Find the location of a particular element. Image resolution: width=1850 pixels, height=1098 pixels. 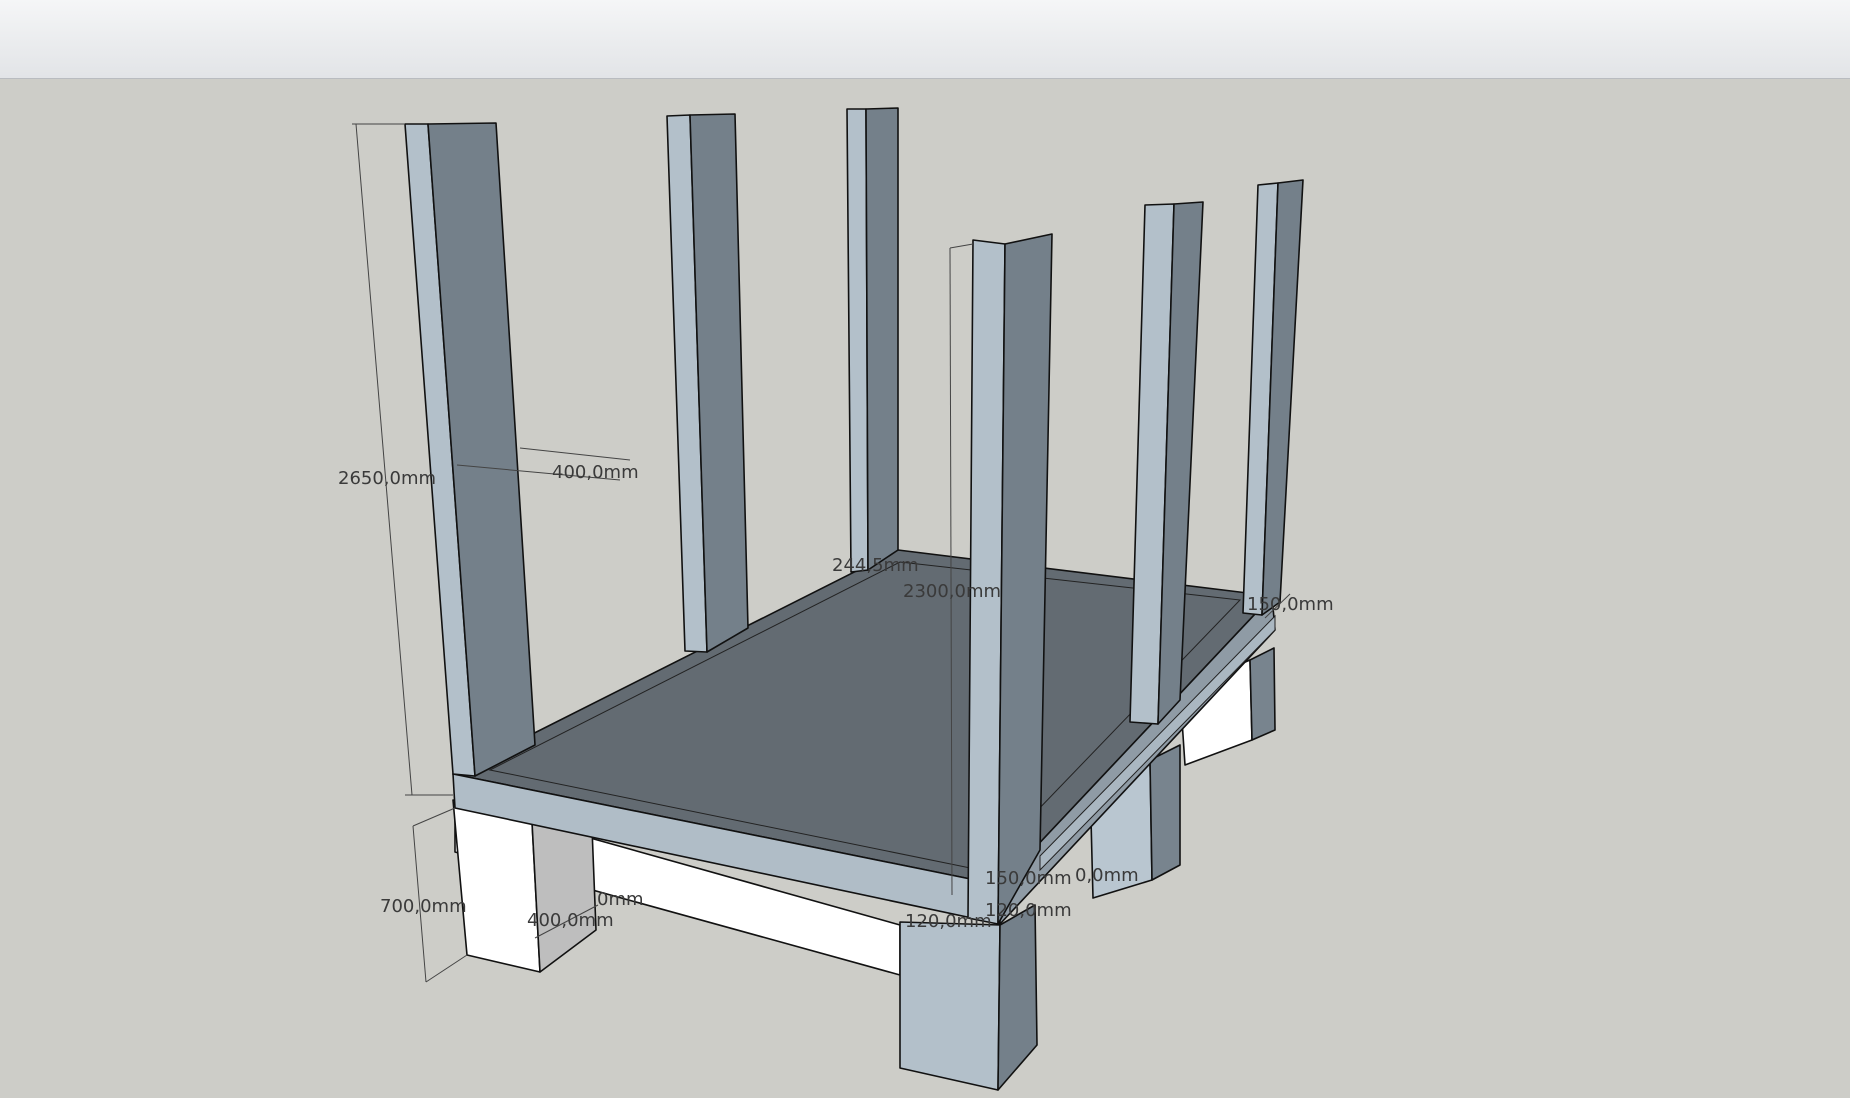

dim-beam-partial: 0mm is located at coordinates (620, 899).